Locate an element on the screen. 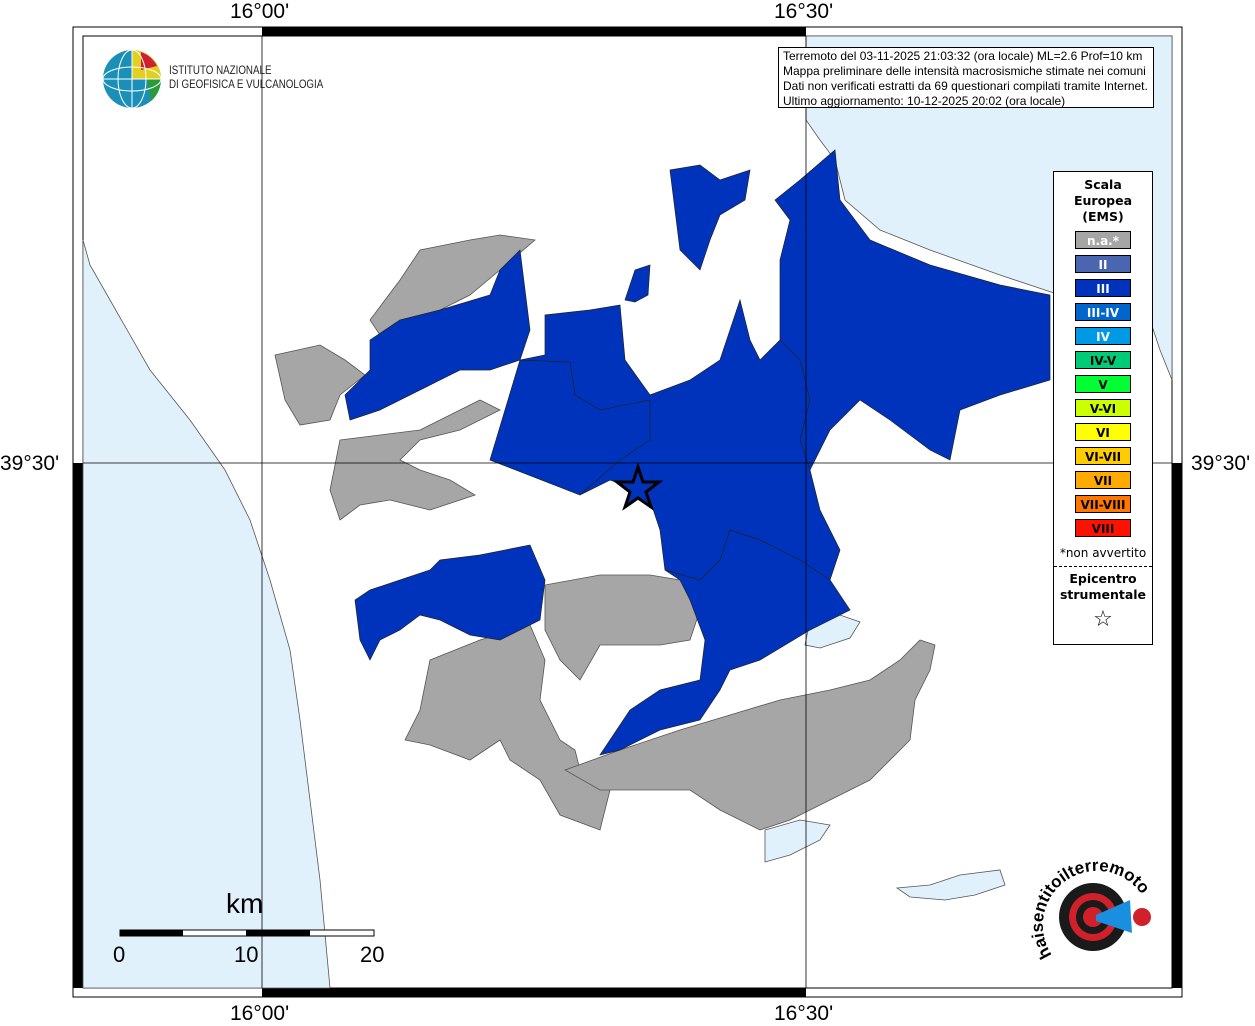 Image resolution: width=1255 pixels, height=1026 pixels. lon-label-top-1: 16°00' is located at coordinates (260, 11).